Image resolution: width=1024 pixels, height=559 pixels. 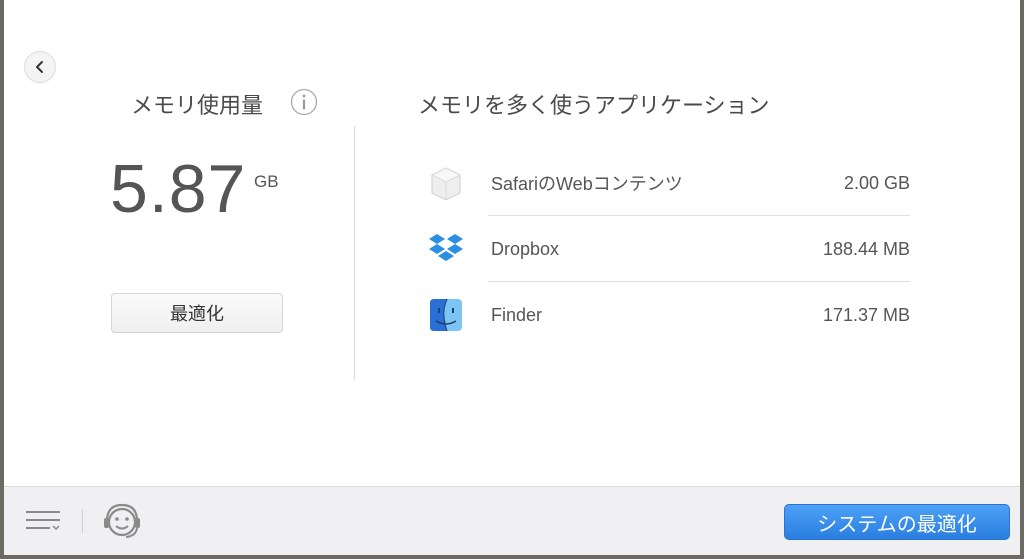 I want to click on app-size: 2.00 GB, so click(x=876, y=182).